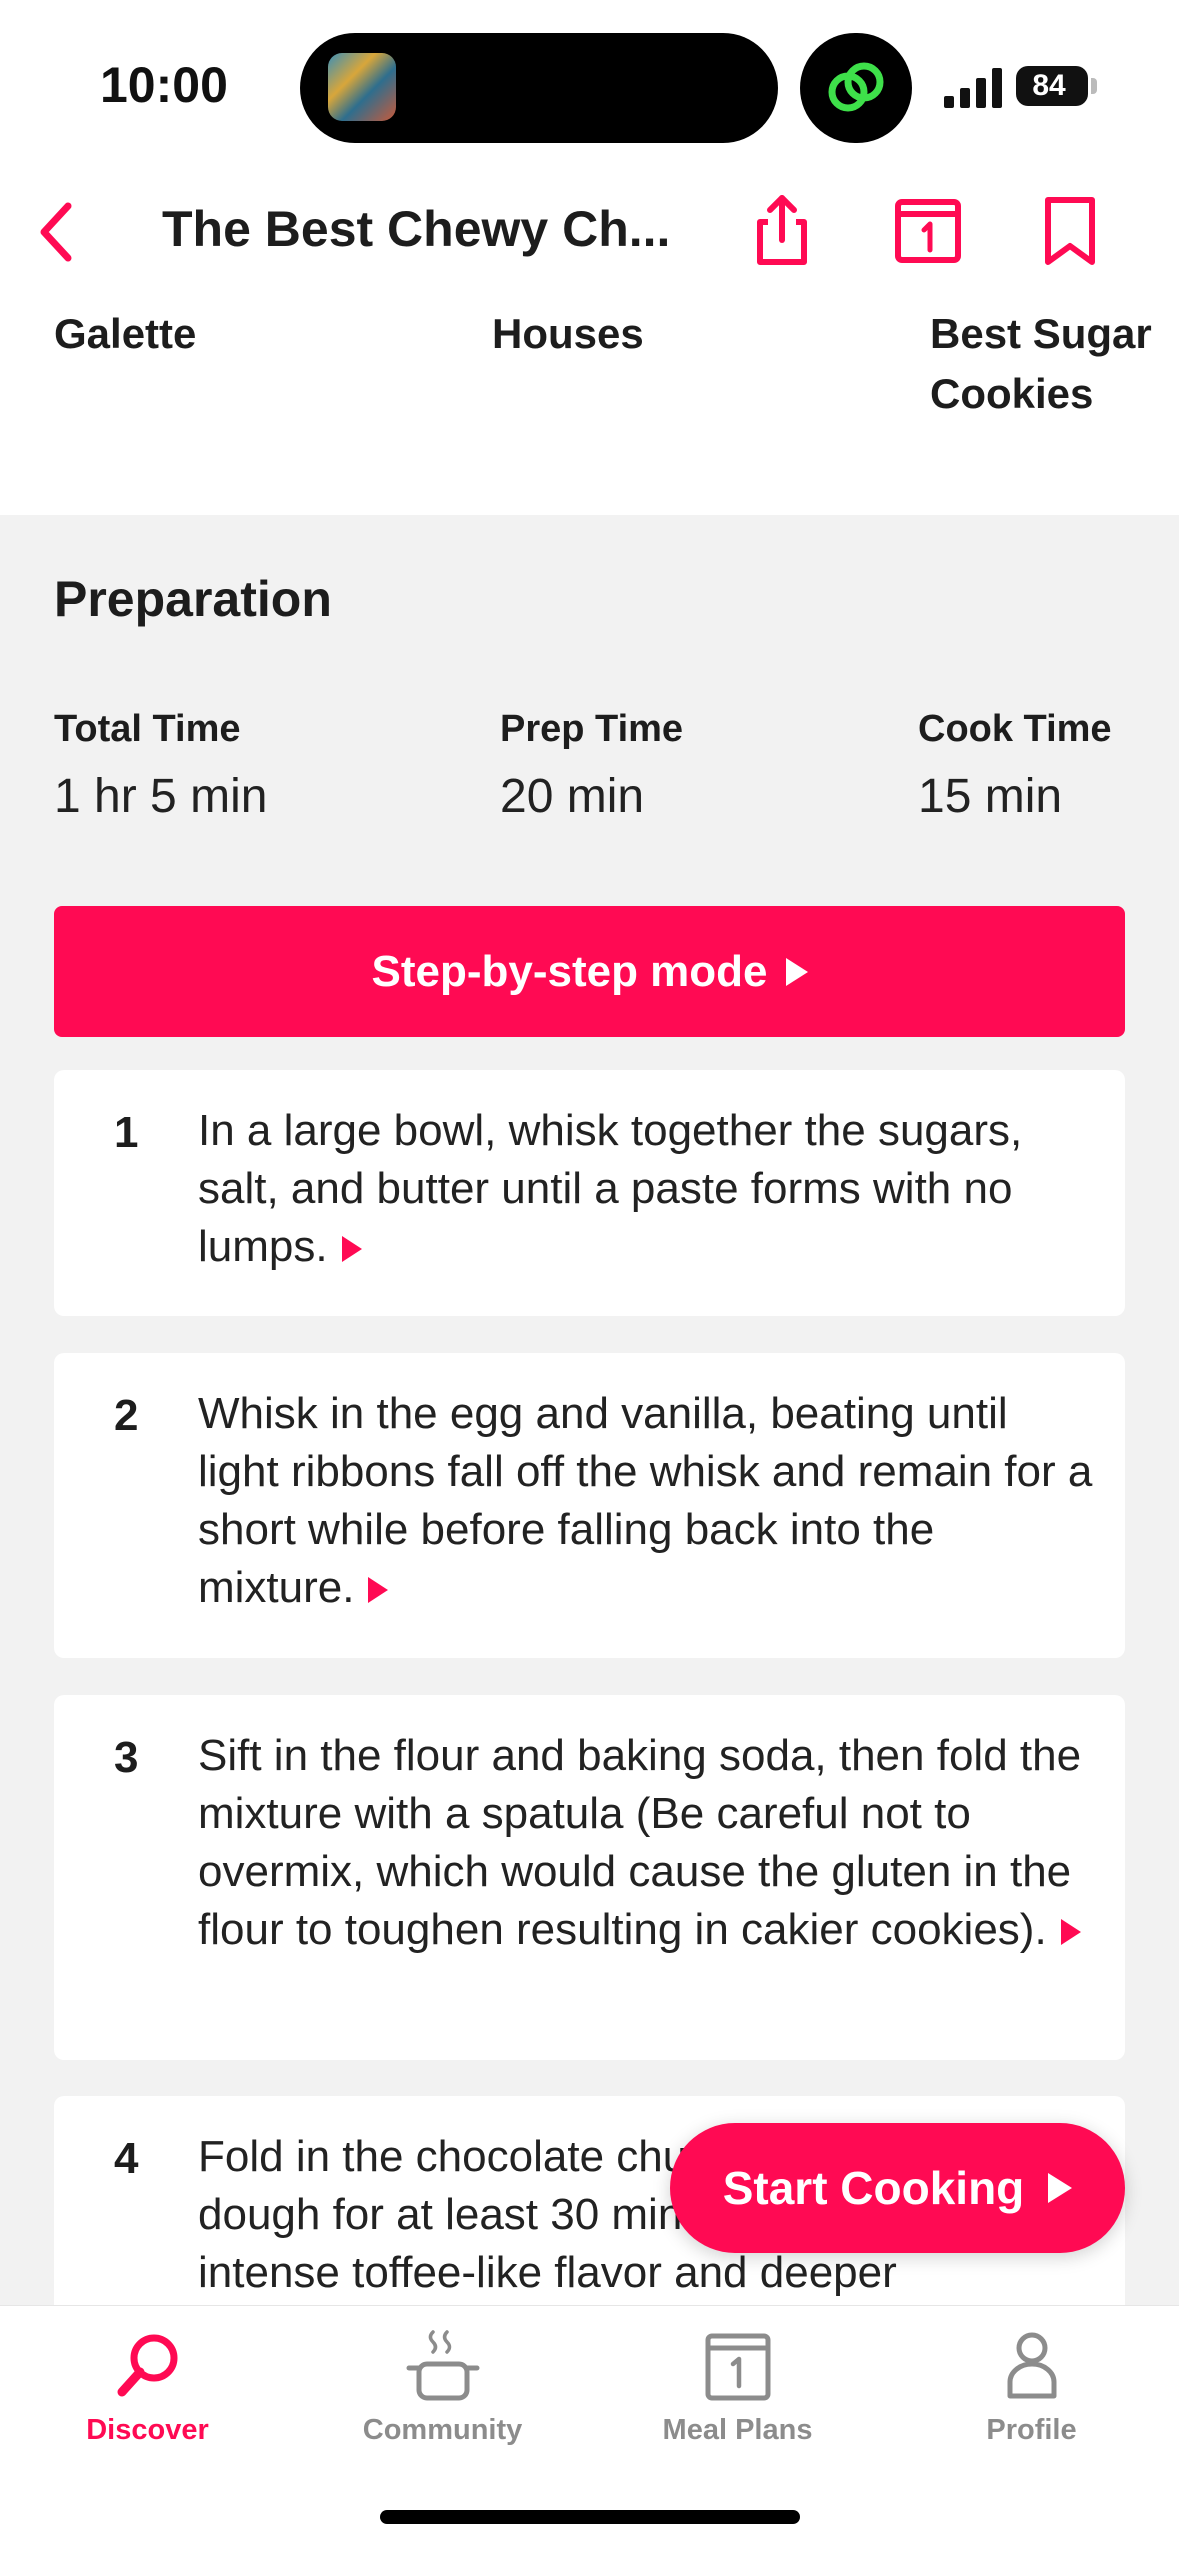  What do you see at coordinates (973, 88) in the screenshot?
I see `cellular-signal-icon` at bounding box center [973, 88].